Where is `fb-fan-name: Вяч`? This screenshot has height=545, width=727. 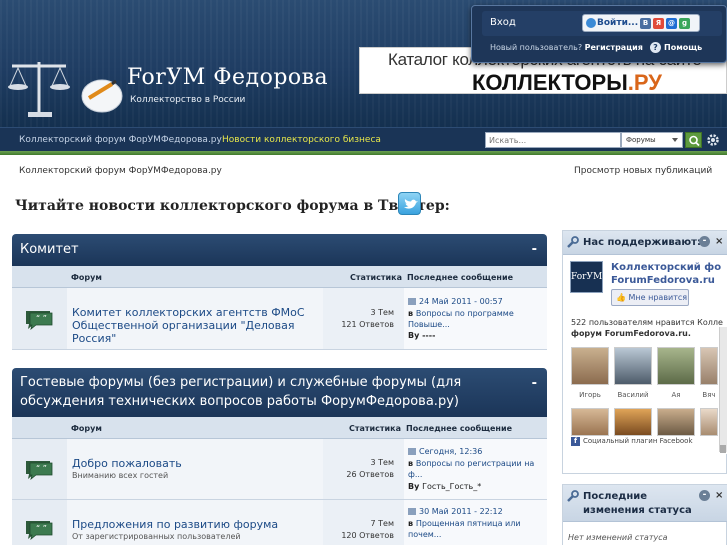 fb-fan-name: Вяч is located at coordinates (709, 395).